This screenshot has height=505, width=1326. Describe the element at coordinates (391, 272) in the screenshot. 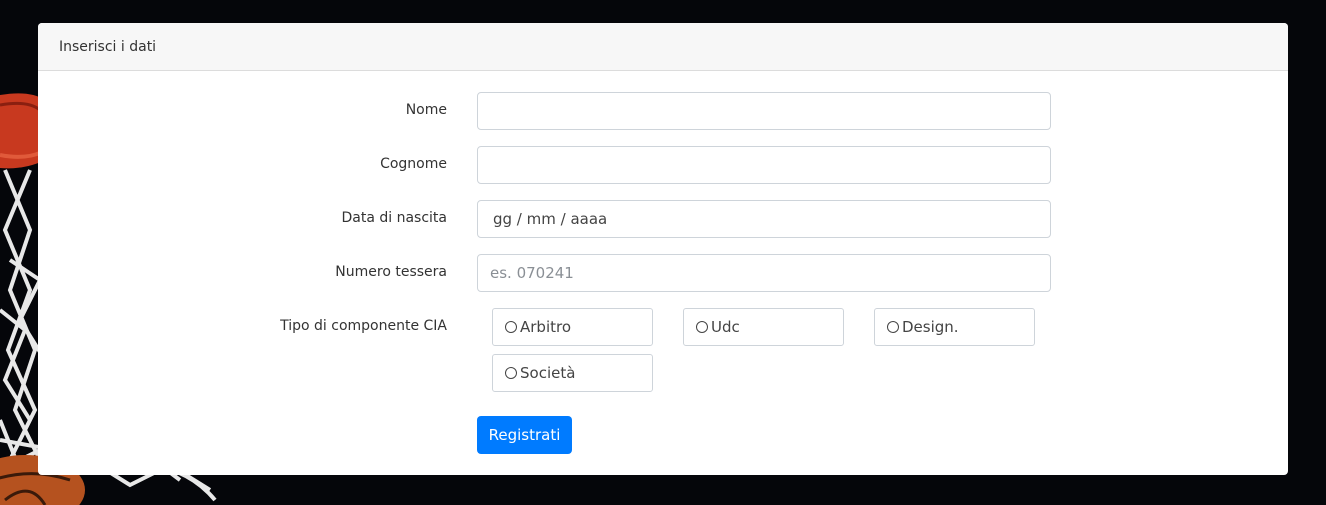

I see `numero-tessera-label: Numero tessera` at that location.